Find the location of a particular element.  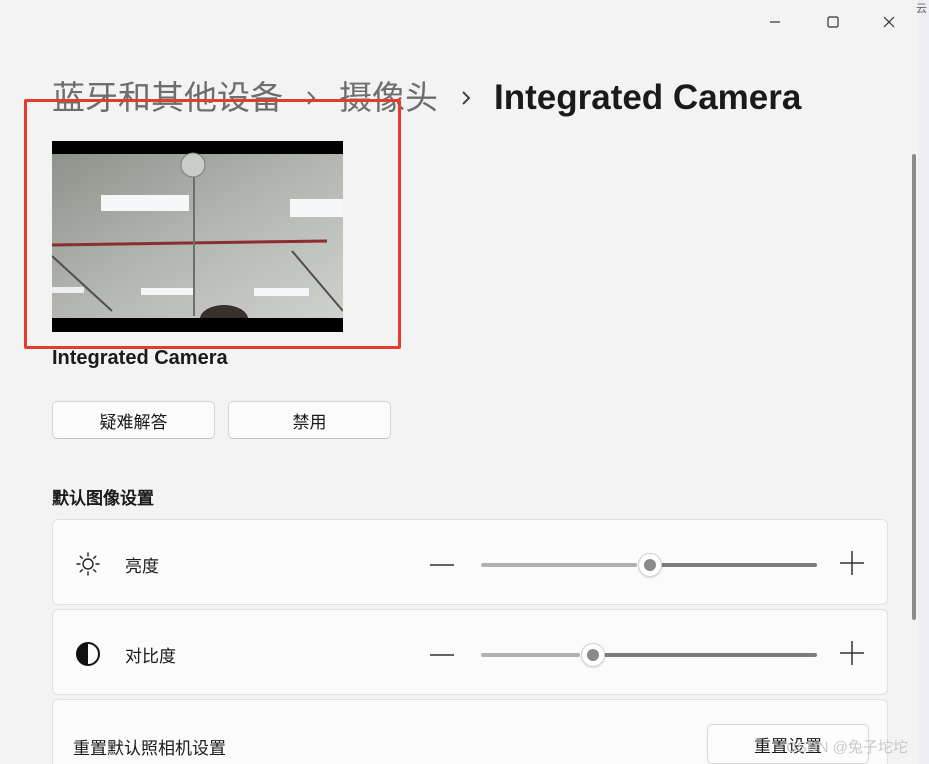

maximize-icon is located at coordinates (833, 22).